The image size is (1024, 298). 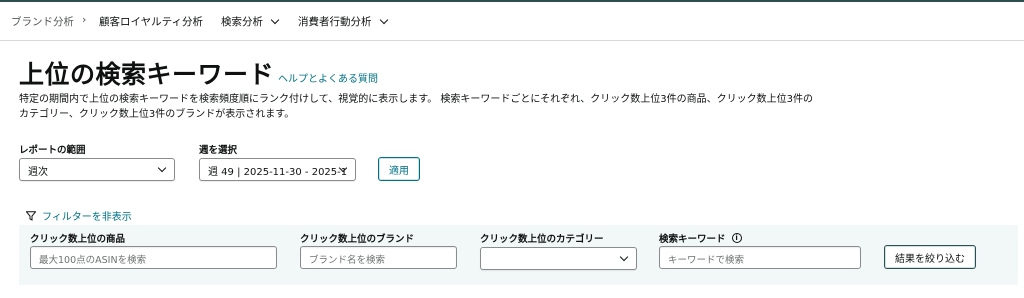 I want to click on narrow-results-button: 結果を絞り込む, so click(x=930, y=257).